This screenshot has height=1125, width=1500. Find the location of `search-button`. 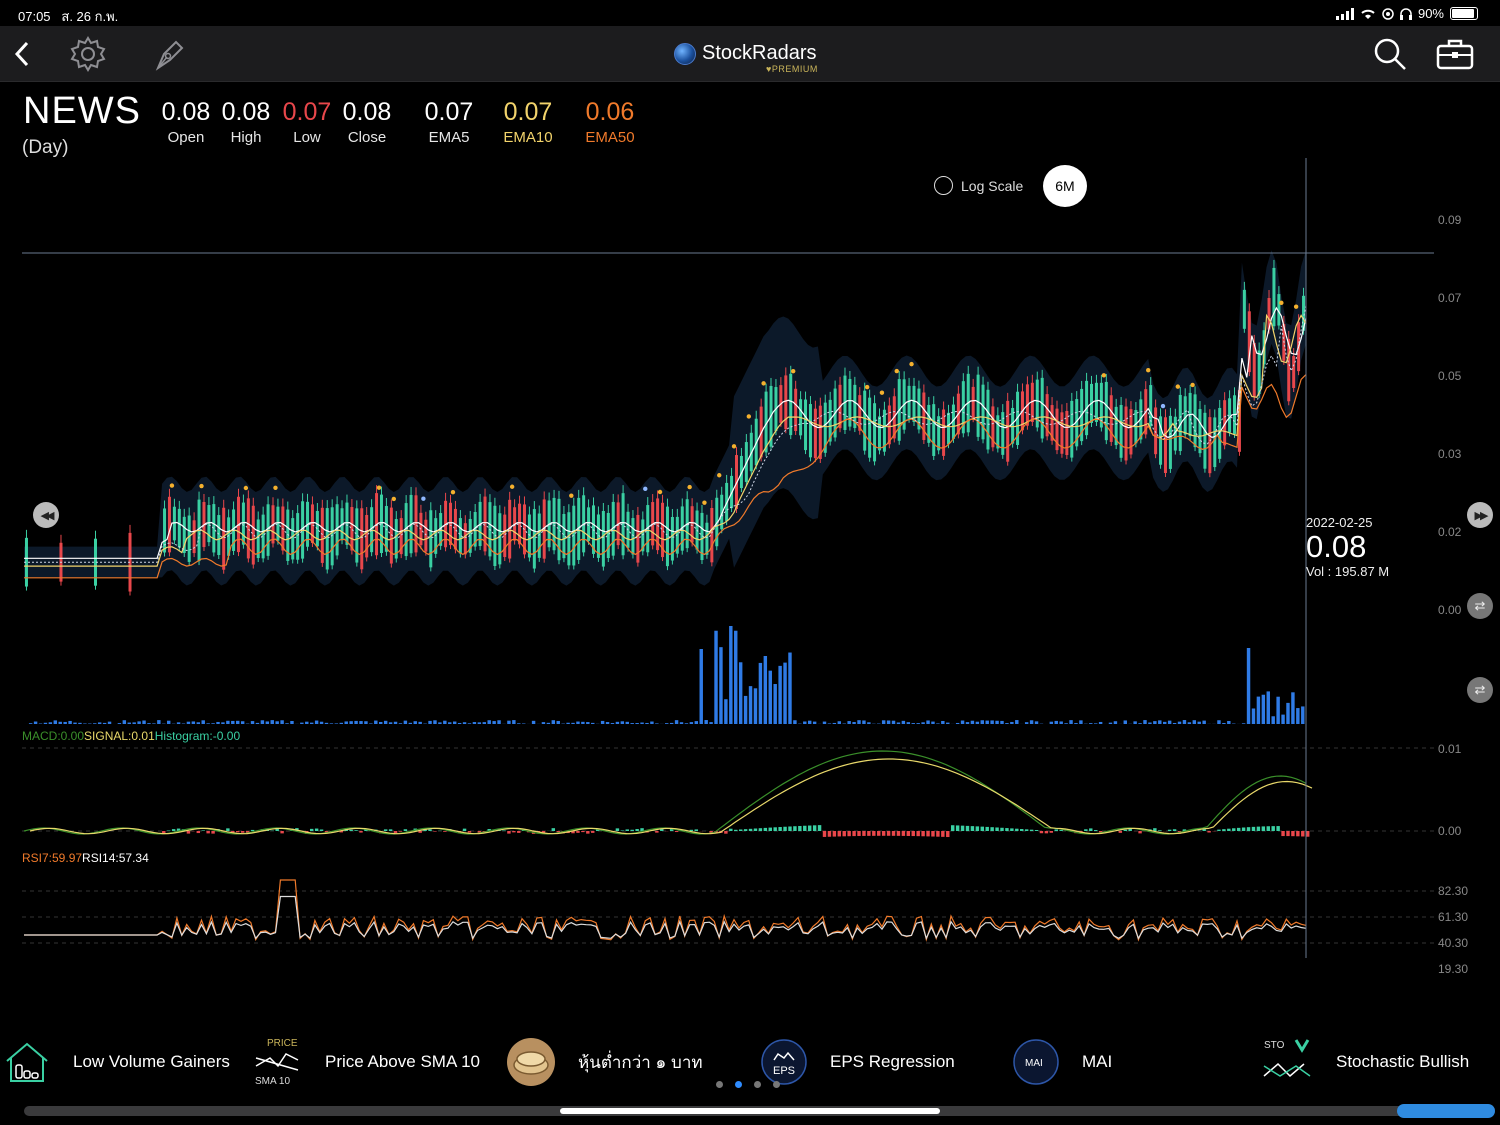

search-button is located at coordinates (1390, 54).